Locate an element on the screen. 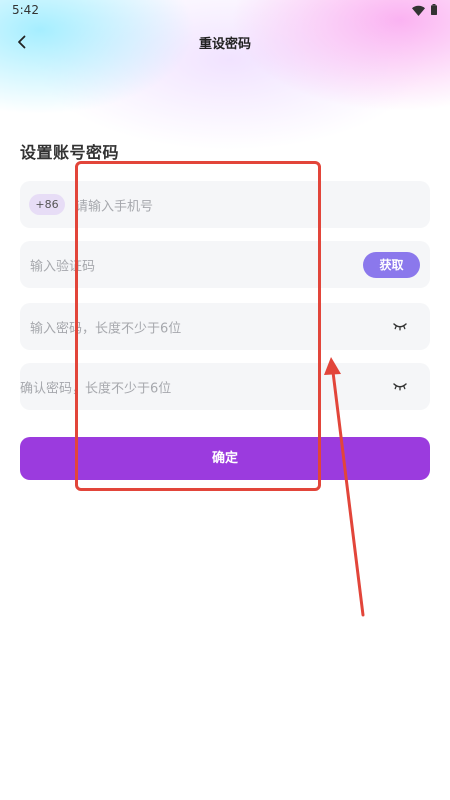 The width and height of the screenshot is (450, 800). code-placeholder: 输入验证码 is located at coordinates (63, 266).